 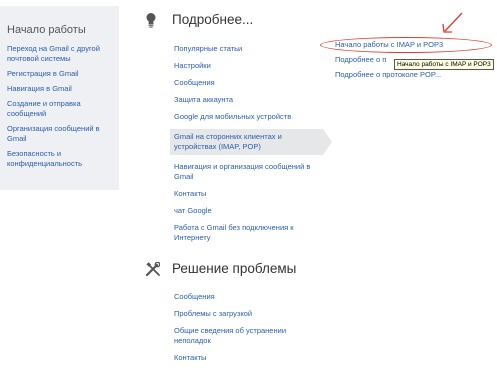 I want to click on lightbulb-icon, so click(x=151, y=20).